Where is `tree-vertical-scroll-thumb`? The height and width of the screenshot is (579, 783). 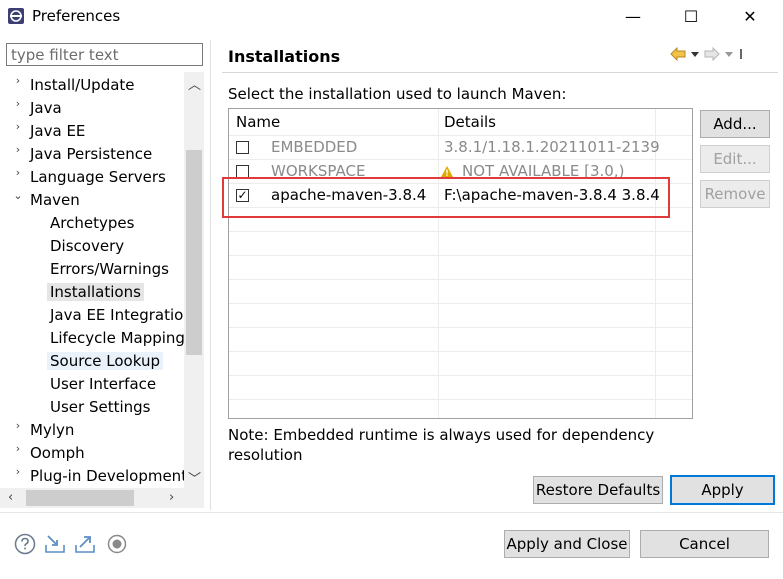 tree-vertical-scroll-thumb is located at coordinates (194, 252).